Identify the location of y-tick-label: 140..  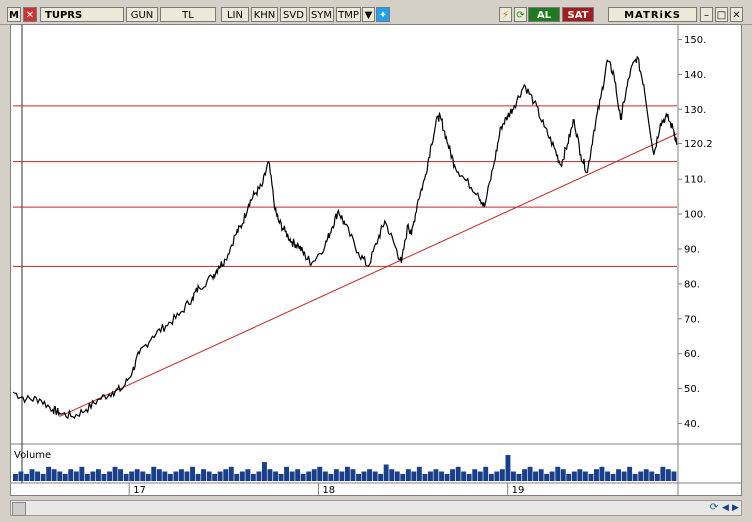
(695, 75).